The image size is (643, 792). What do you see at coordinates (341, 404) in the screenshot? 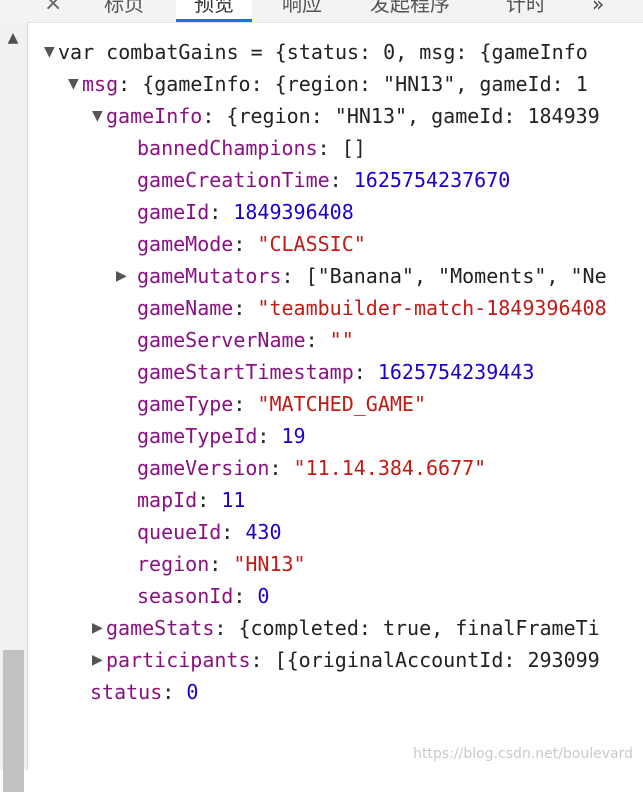
I see `property-value: "MATCHED_GAME"` at bounding box center [341, 404].